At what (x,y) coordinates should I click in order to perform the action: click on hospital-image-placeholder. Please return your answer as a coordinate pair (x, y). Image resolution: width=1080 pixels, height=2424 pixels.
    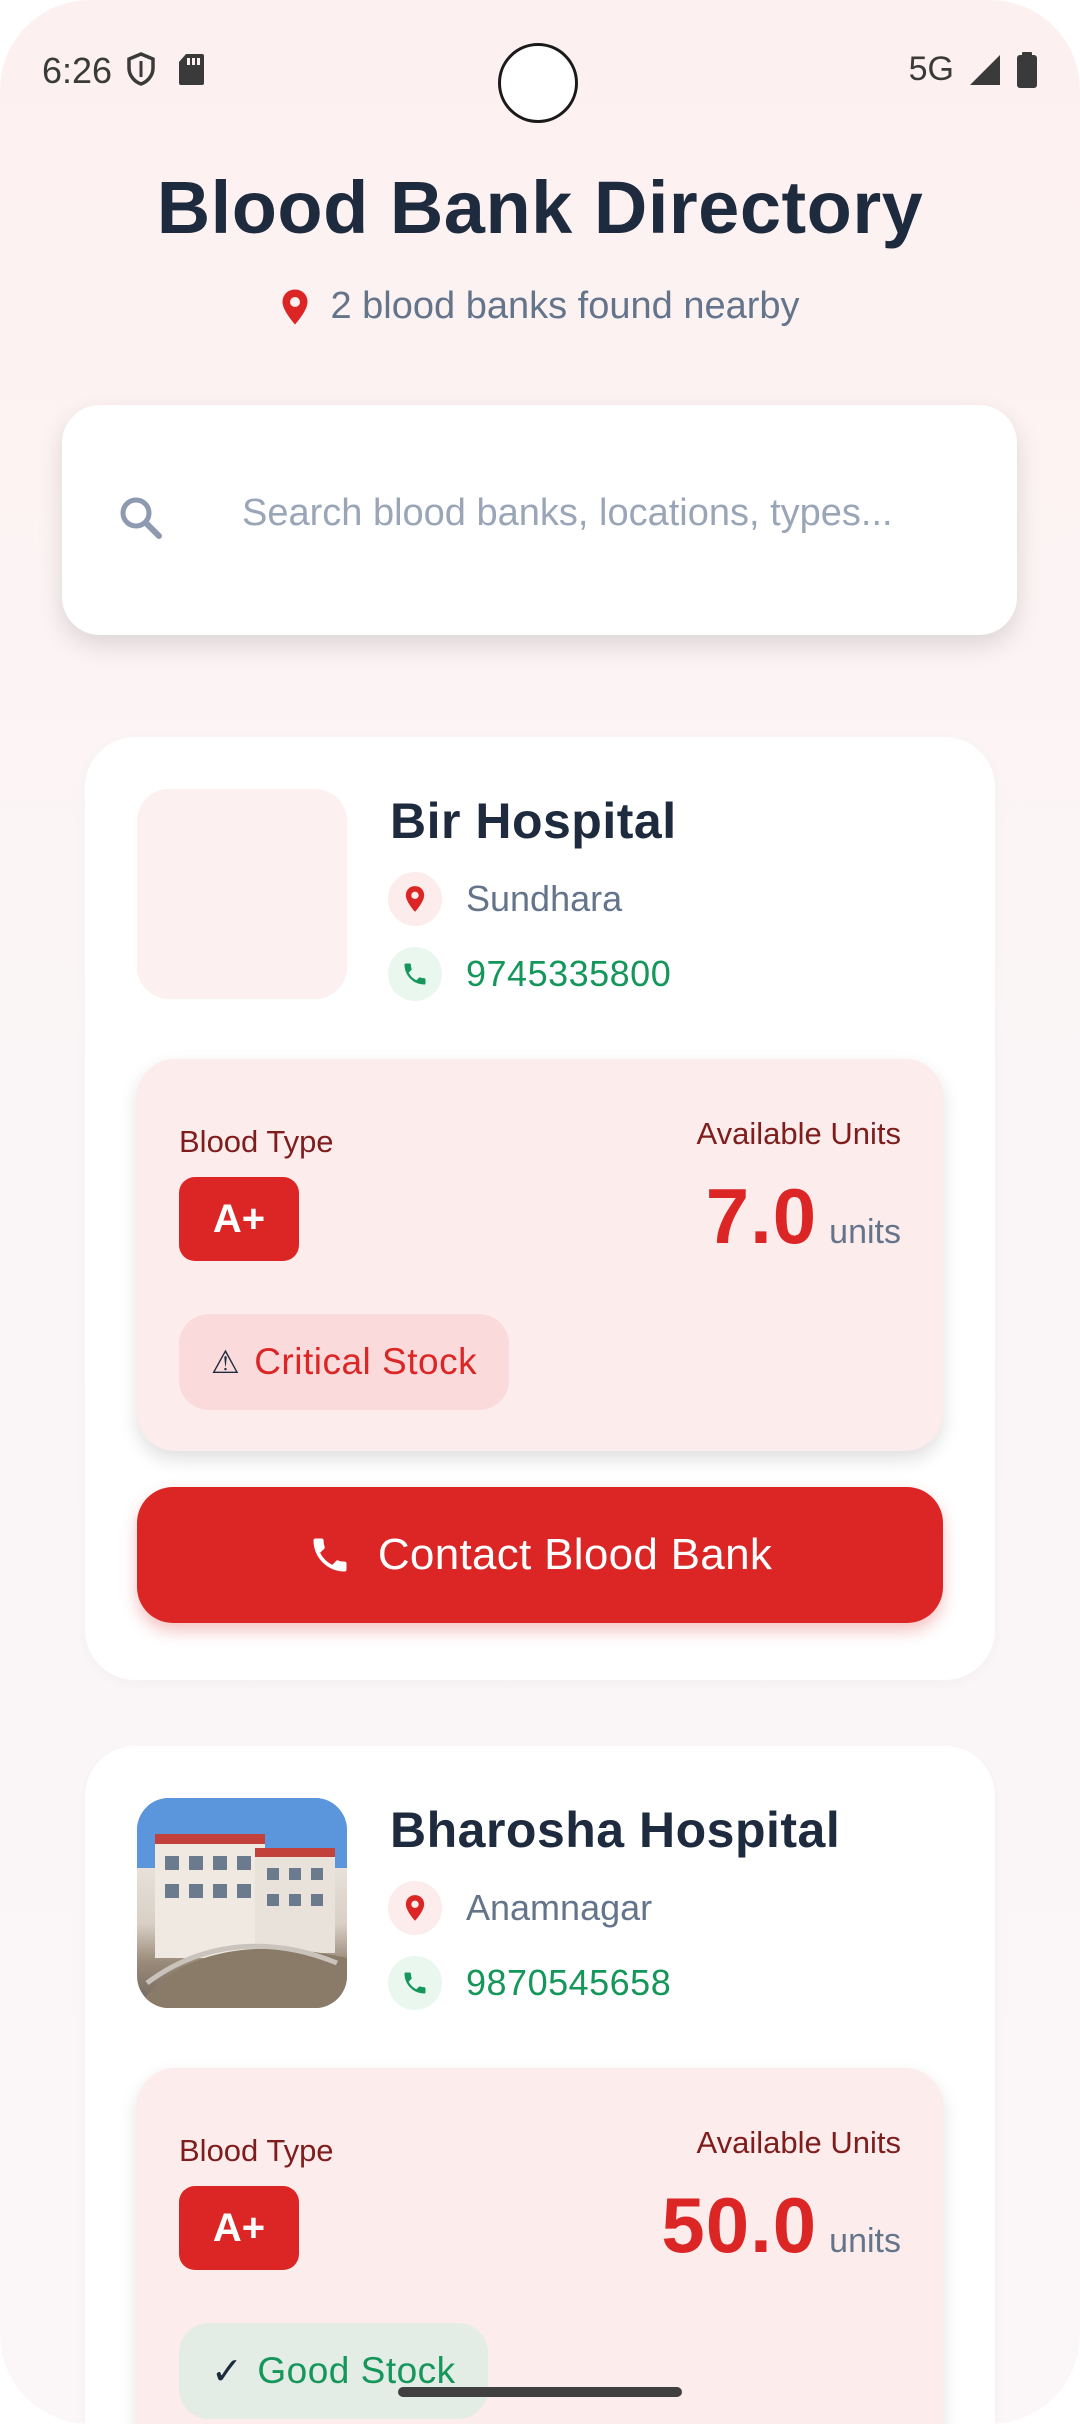
    Looking at the image, I should click on (242, 894).